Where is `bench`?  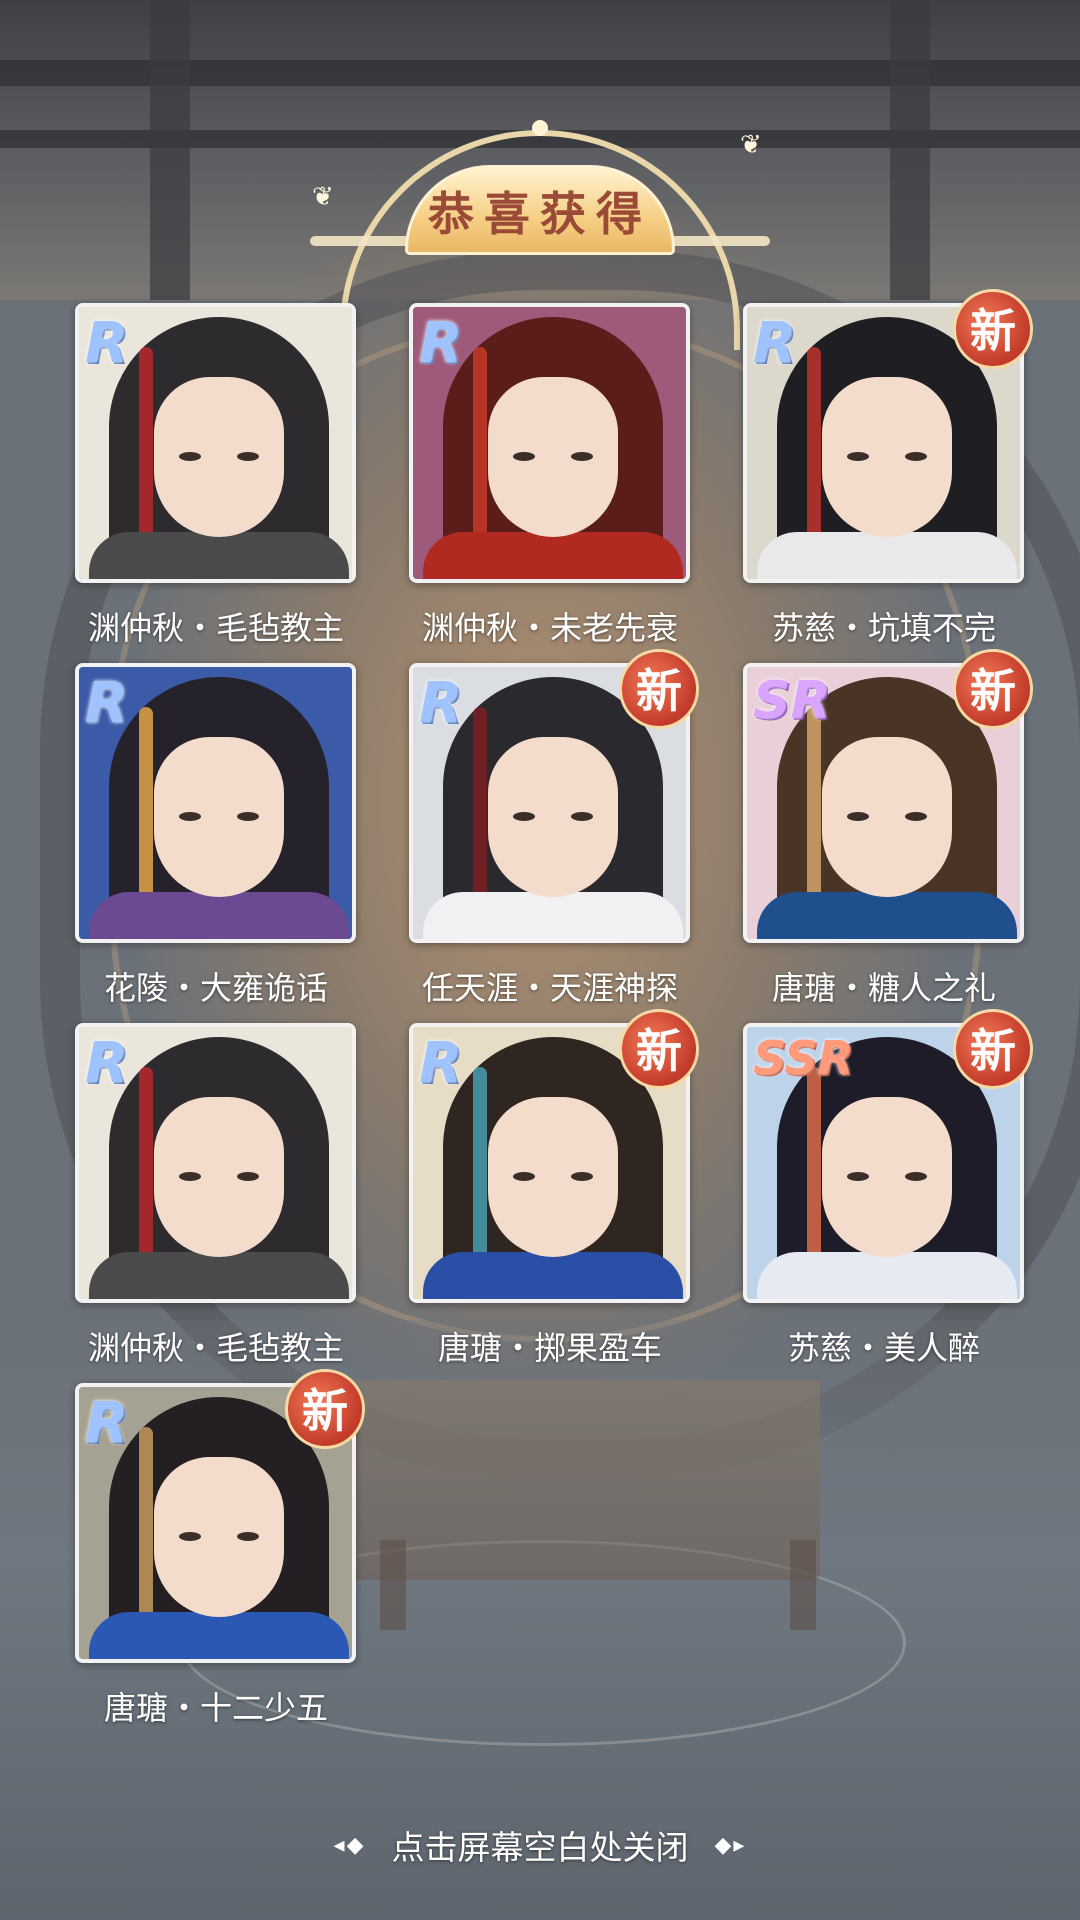 bench is located at coordinates (585, 1480).